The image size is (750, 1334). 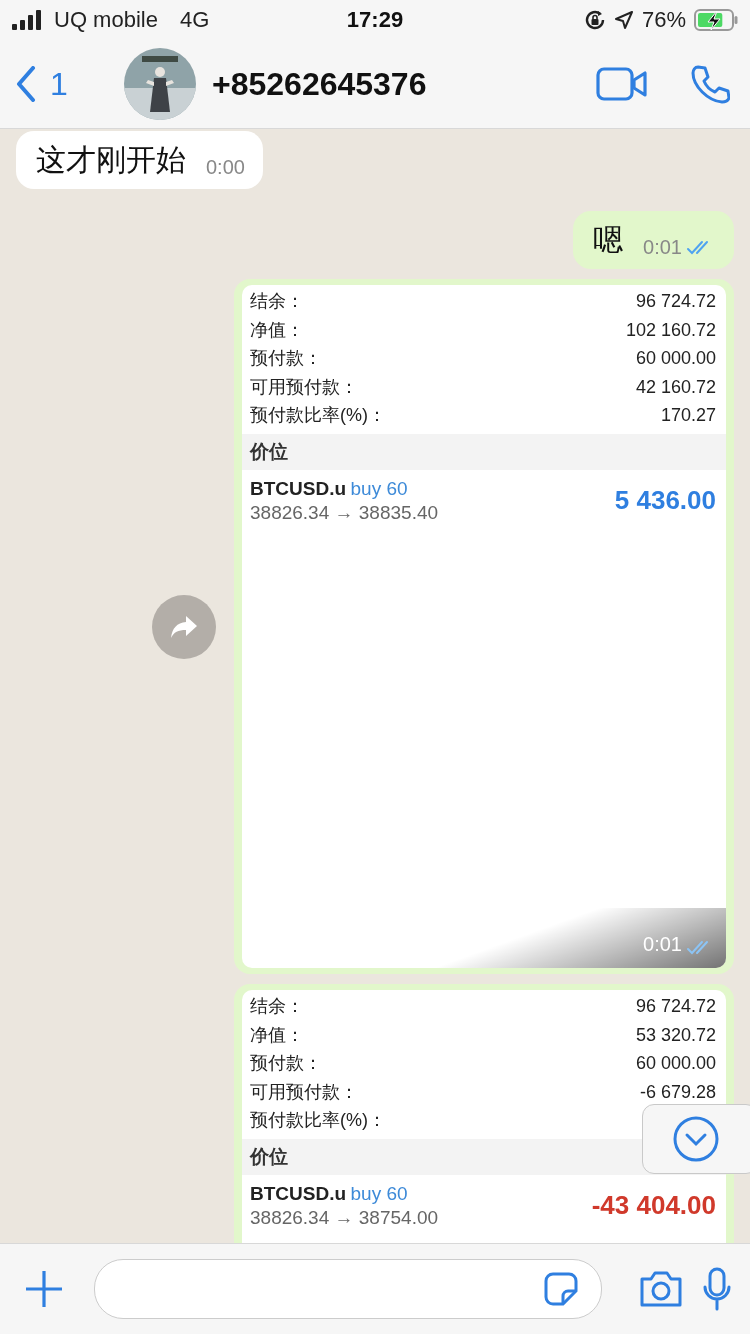 I want to click on add-button, so click(x=44, y=1289).